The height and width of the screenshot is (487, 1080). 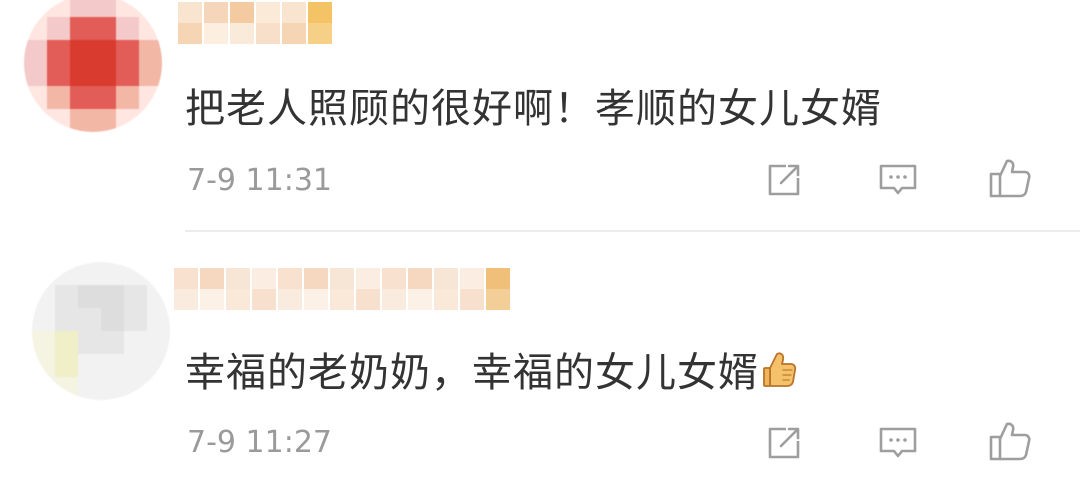 What do you see at coordinates (533, 109) in the screenshot?
I see `comment-text-content: 把老人照顾的很好啊！孝顺的女儿女婿` at bounding box center [533, 109].